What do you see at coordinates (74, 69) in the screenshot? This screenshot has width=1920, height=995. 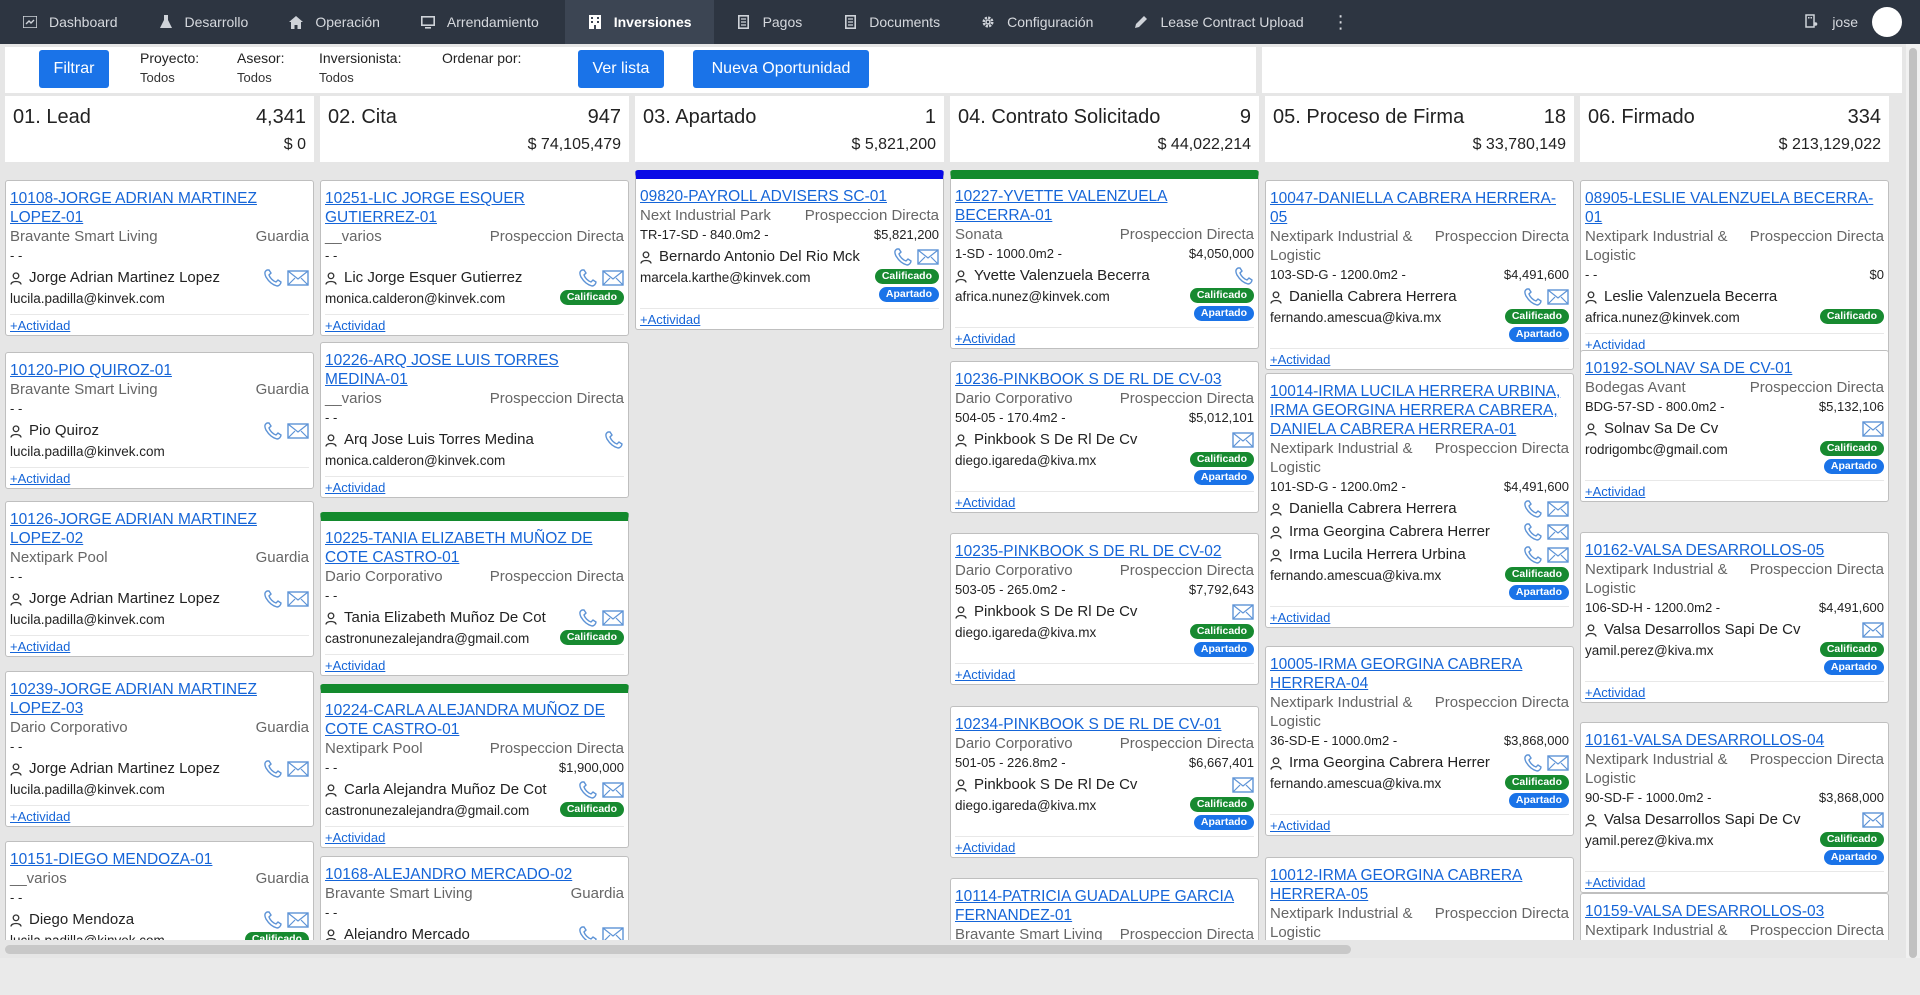 I see `filter-button: Filtrar` at bounding box center [74, 69].